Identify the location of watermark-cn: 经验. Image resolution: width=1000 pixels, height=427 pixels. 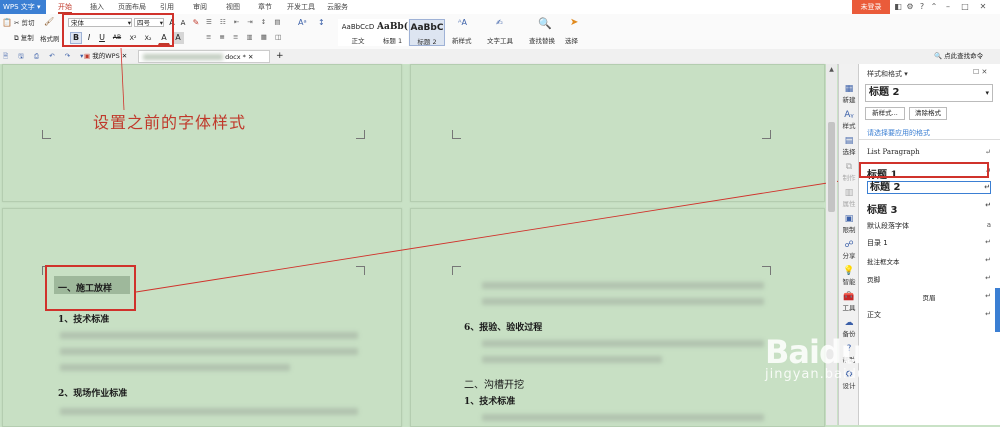
(891, 355).